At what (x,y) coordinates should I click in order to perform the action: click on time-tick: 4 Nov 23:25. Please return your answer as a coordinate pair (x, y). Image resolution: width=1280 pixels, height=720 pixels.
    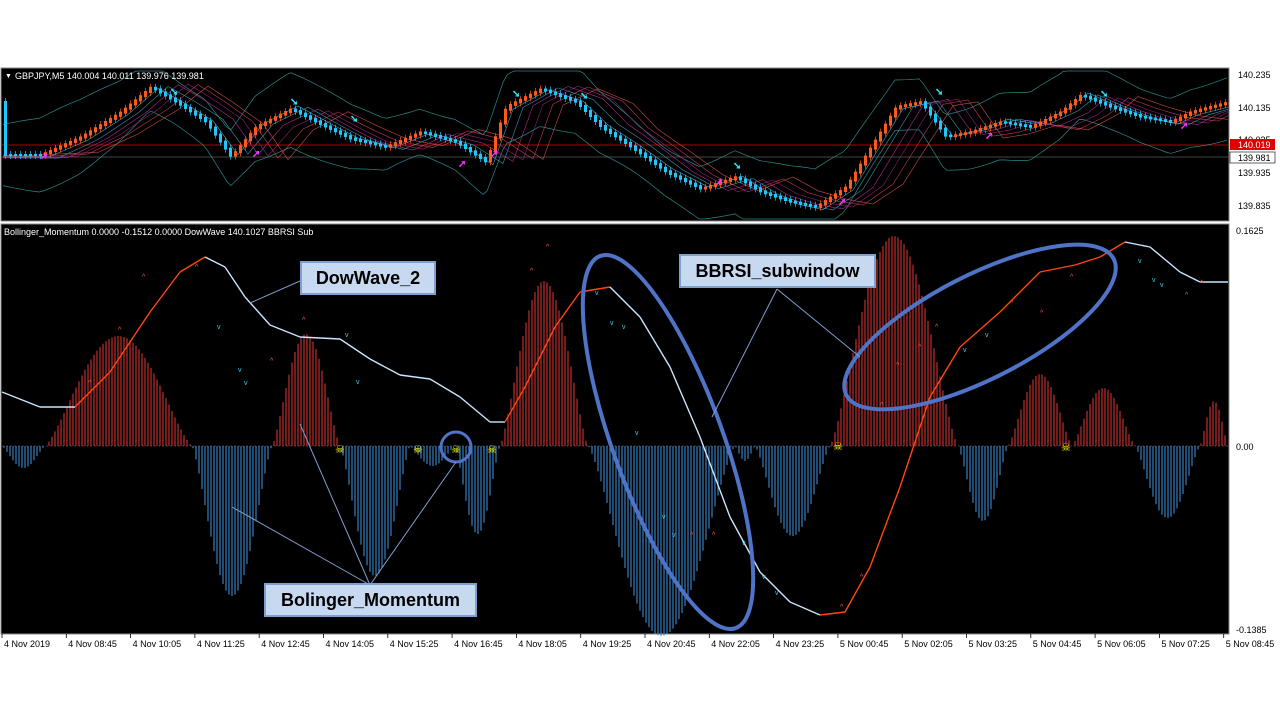
    Looking at the image, I should click on (800, 644).